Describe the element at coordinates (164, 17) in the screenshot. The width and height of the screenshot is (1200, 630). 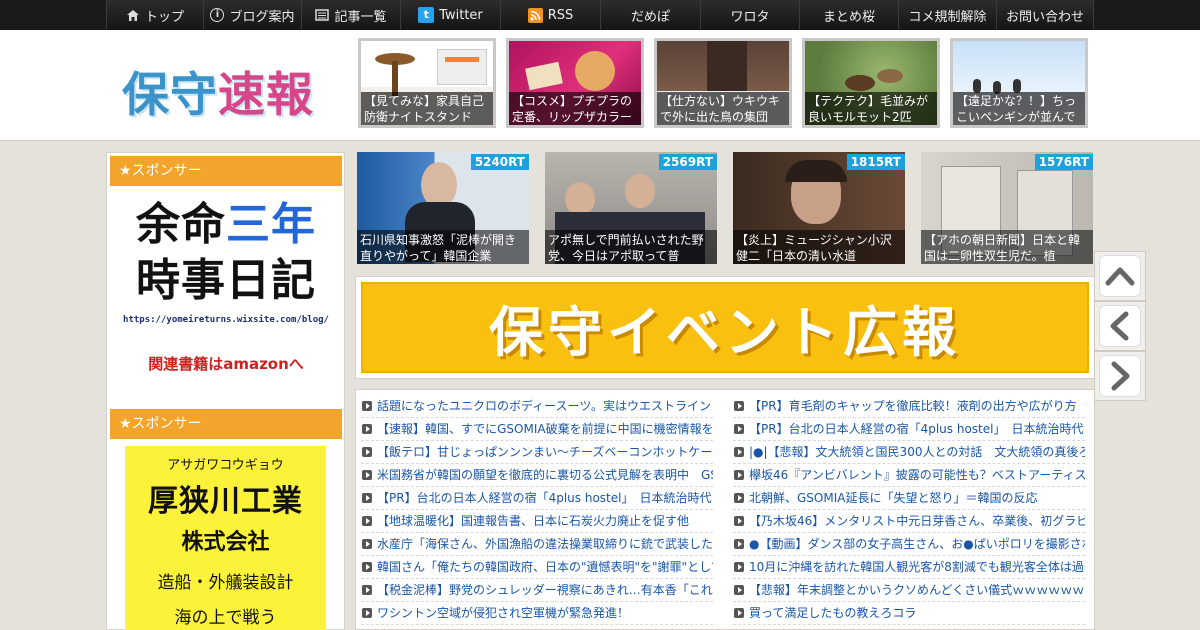
I see `nav-label: トップ` at that location.